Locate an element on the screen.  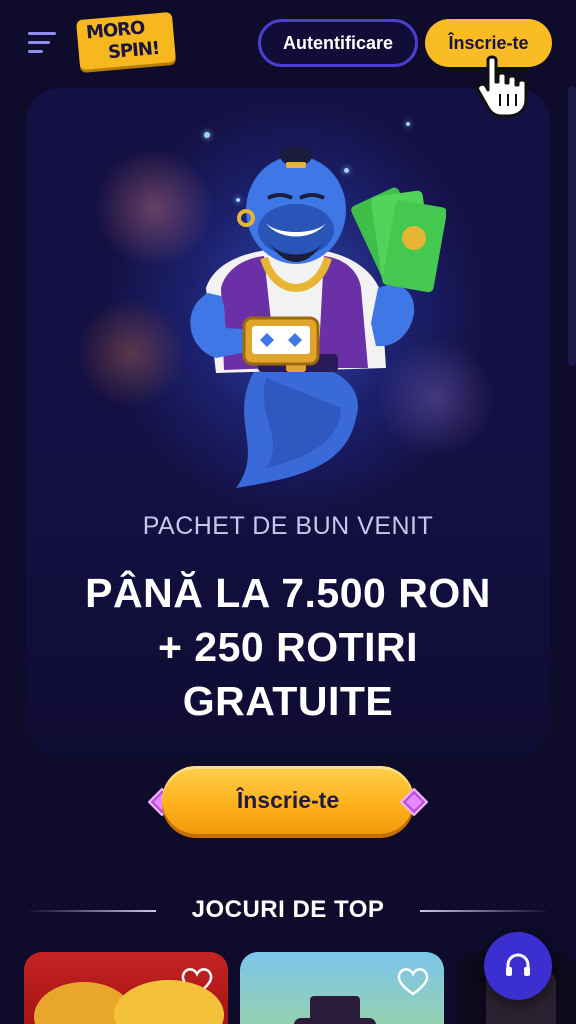
heart-icon is located at coordinates (413, 981).